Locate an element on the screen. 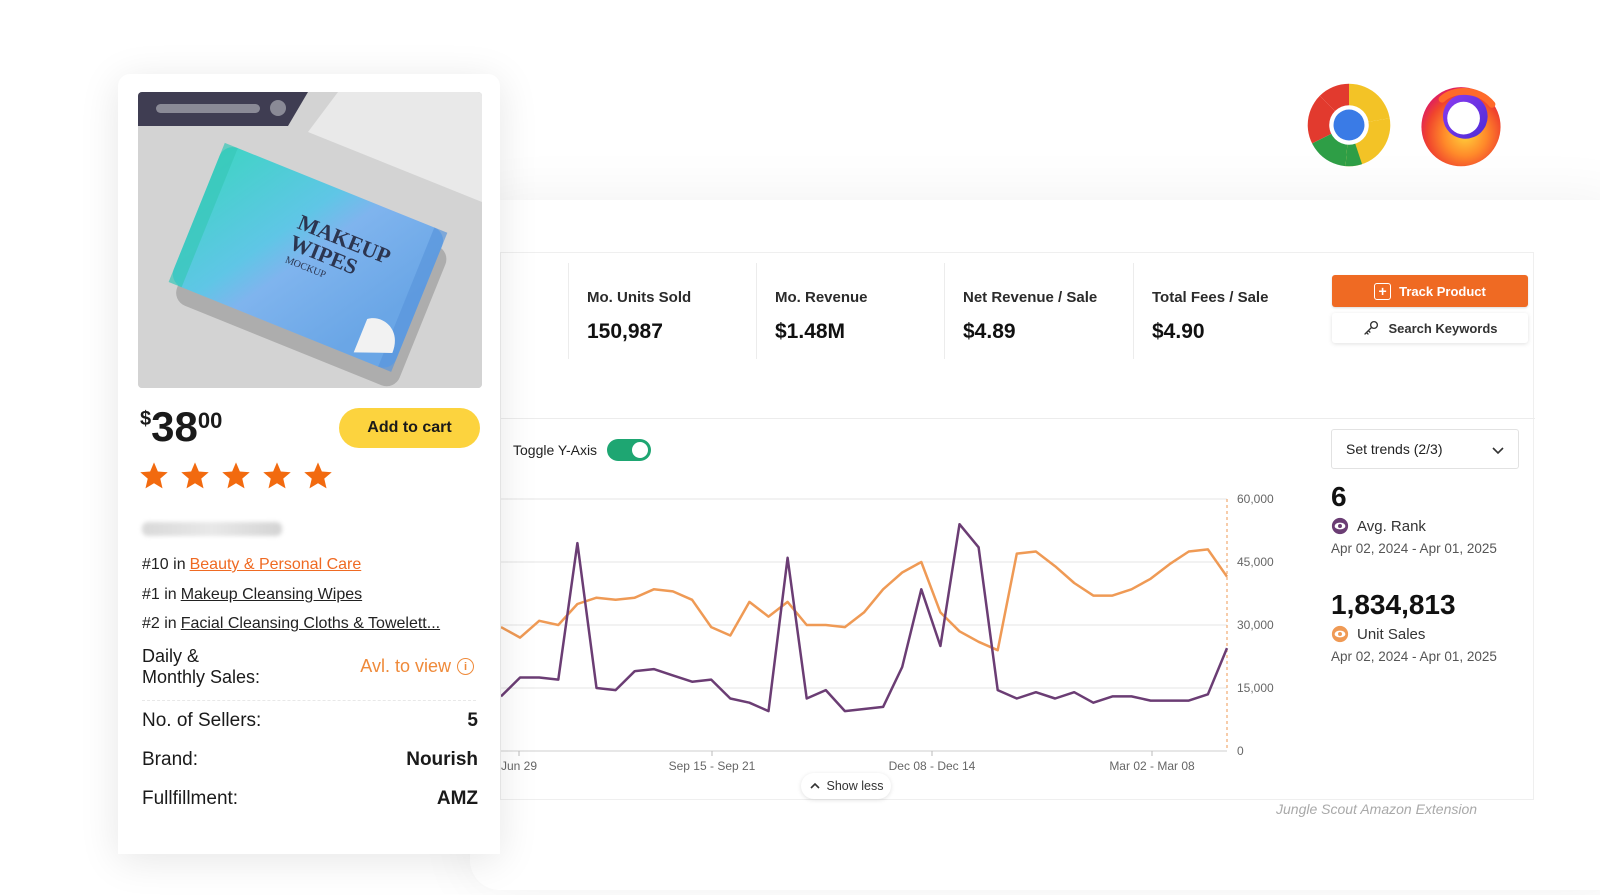 The image size is (1600, 895). metric-label: Total Fees / Sale is located at coordinates (1210, 297).